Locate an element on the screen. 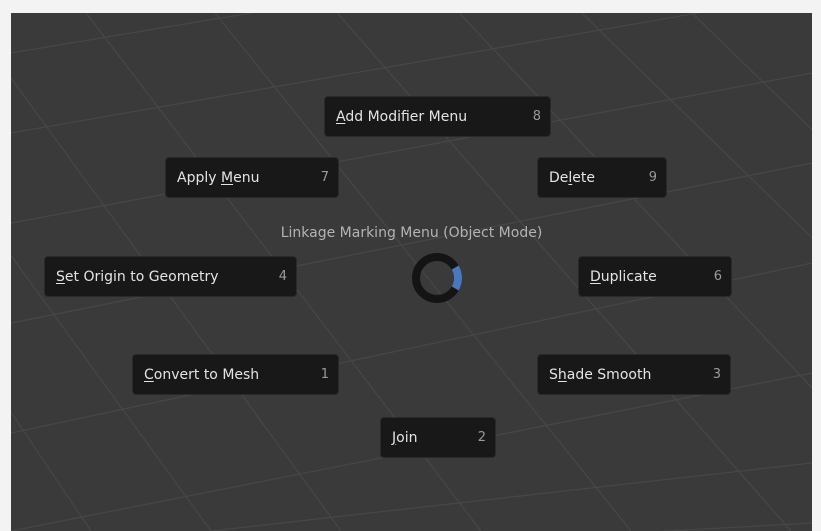  pie-direction-indicator is located at coordinates (437, 278).